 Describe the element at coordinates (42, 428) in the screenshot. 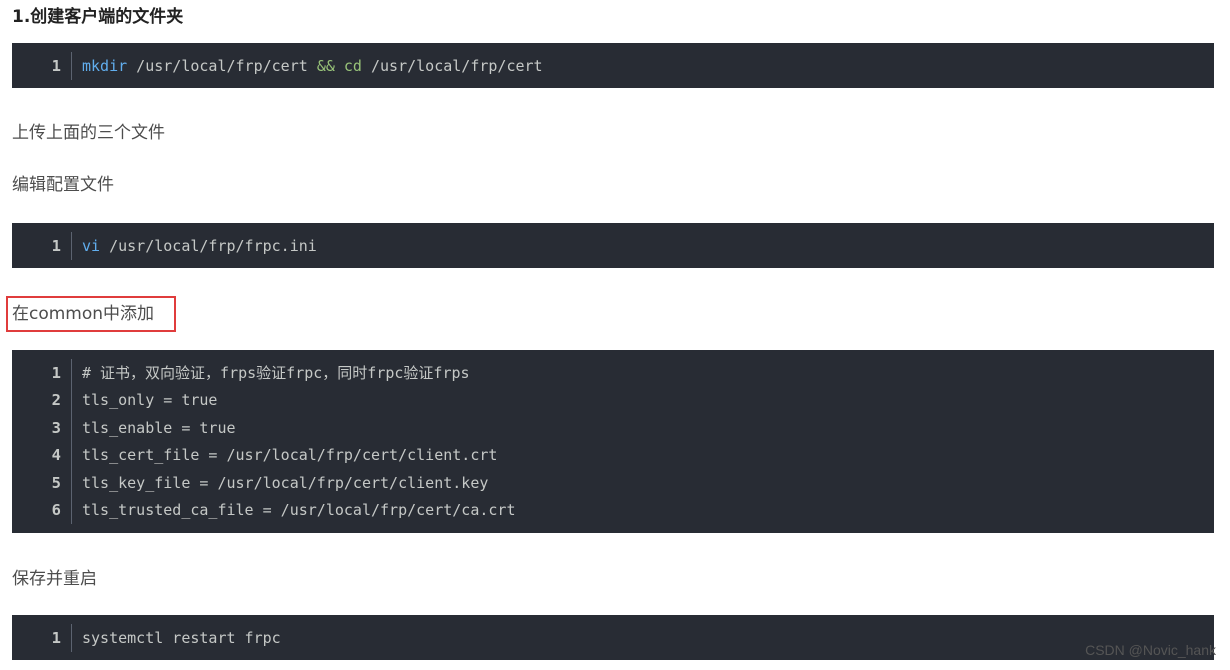

I see `line-number: 3` at that location.